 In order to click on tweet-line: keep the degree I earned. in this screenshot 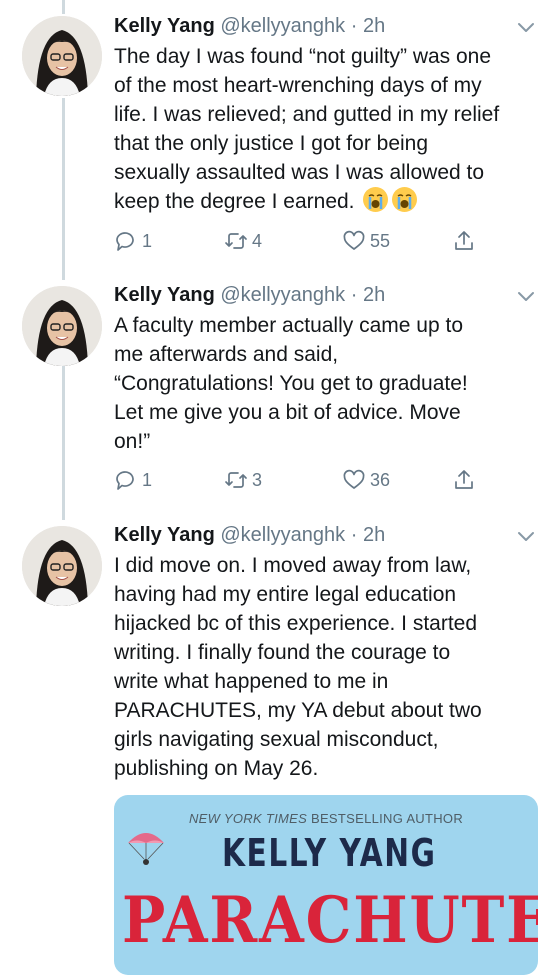, I will do `click(325, 201)`.